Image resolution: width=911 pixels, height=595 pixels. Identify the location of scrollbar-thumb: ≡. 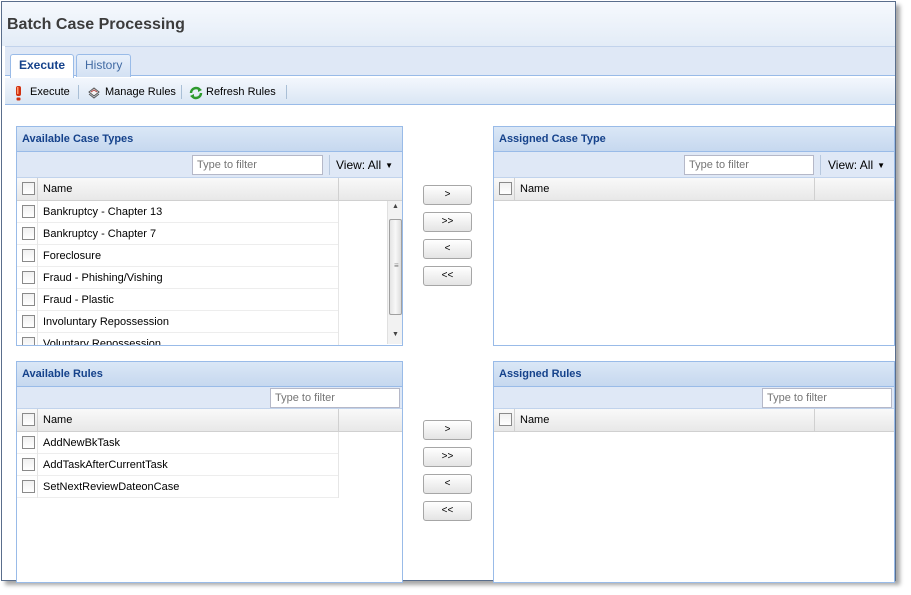
(395, 267).